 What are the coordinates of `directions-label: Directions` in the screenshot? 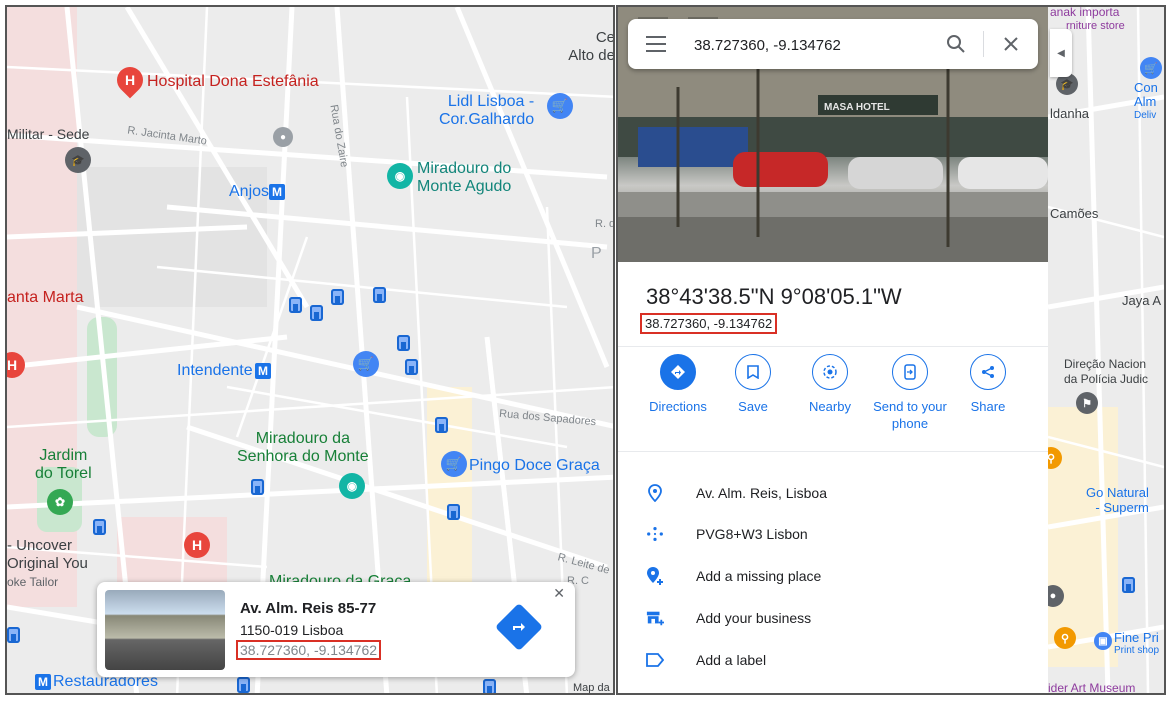 It's located at (678, 406).